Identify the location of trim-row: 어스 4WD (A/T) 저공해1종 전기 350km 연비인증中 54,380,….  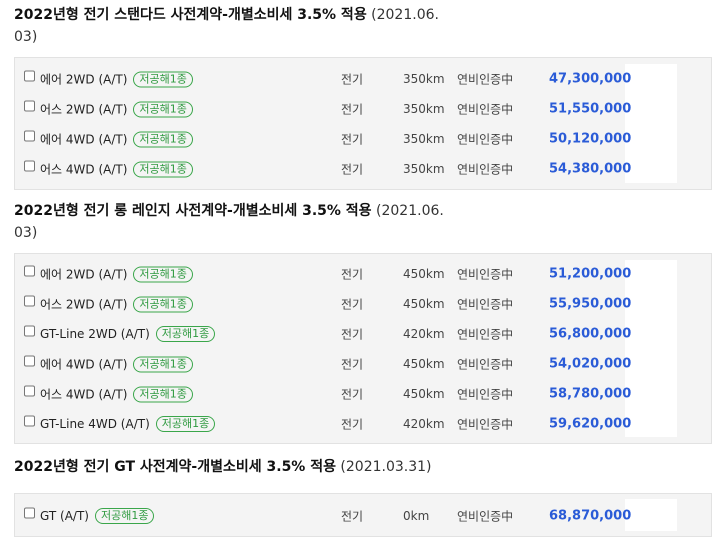
(363, 169).